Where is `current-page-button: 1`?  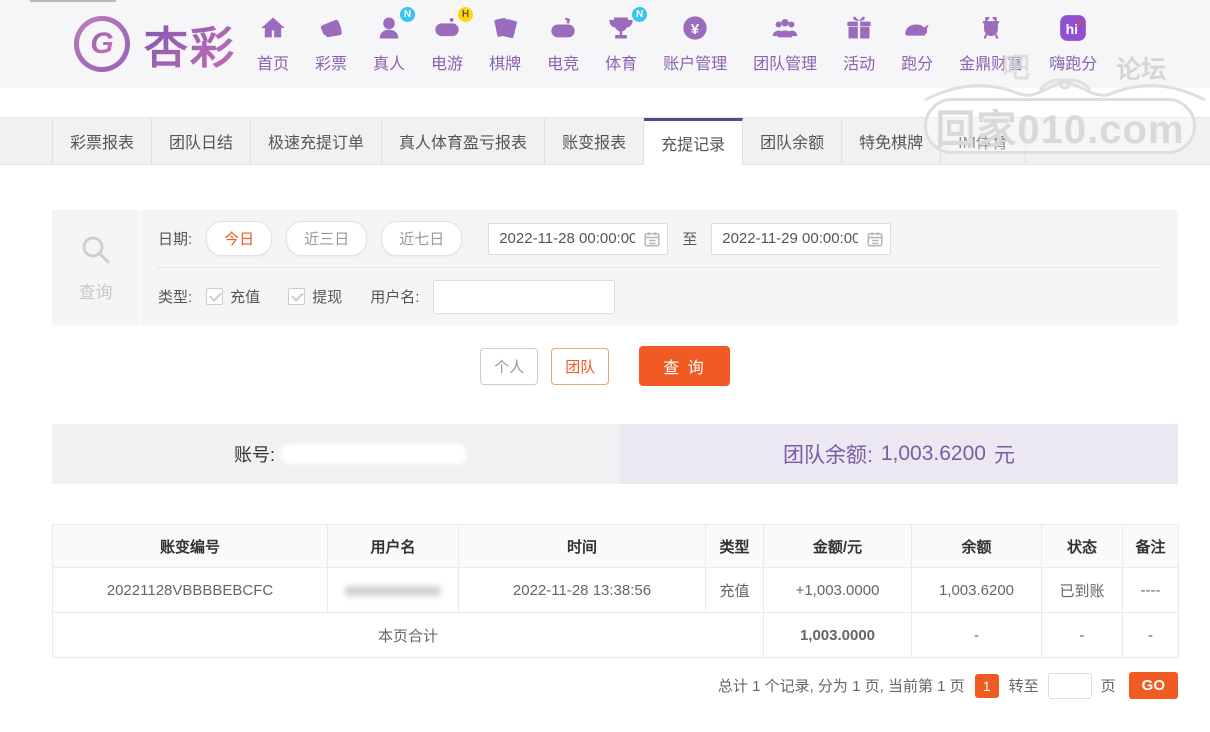
current-page-button: 1 is located at coordinates (986, 685).